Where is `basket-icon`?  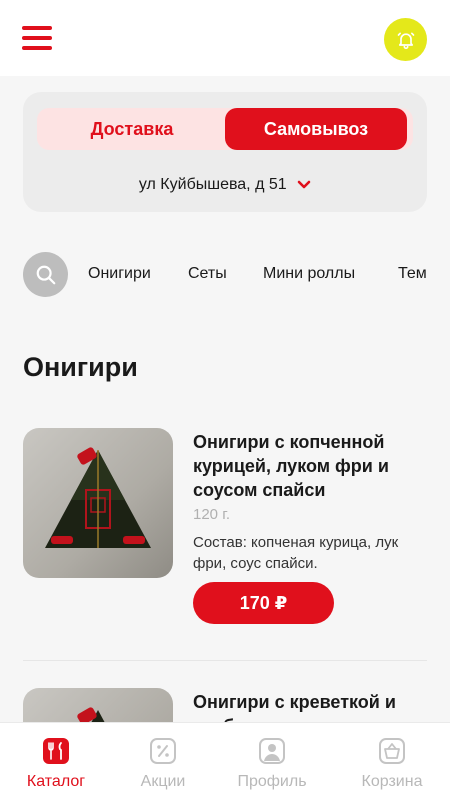 basket-icon is located at coordinates (392, 751).